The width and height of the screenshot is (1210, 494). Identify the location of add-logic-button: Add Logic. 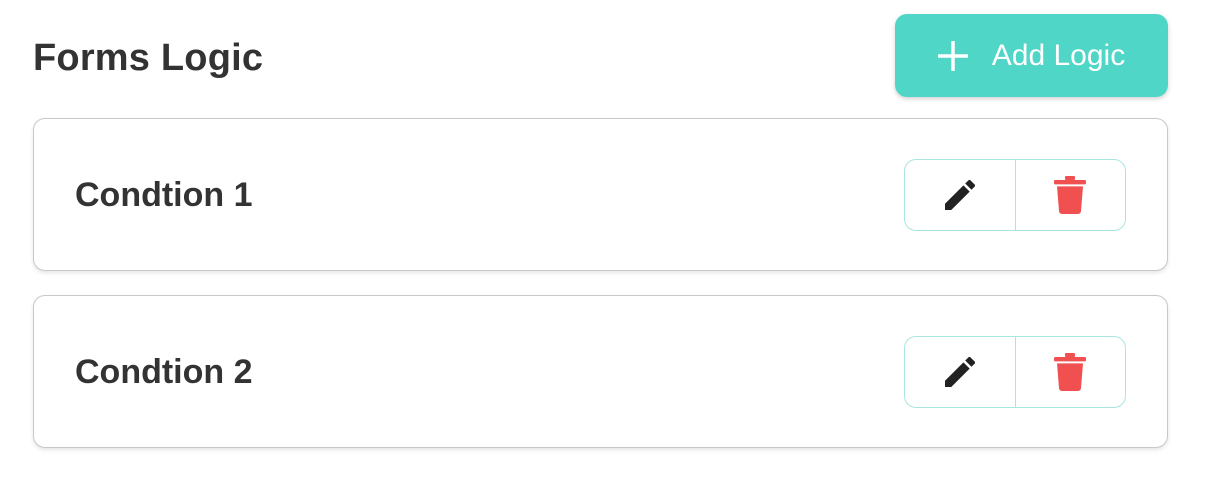
(1031, 55).